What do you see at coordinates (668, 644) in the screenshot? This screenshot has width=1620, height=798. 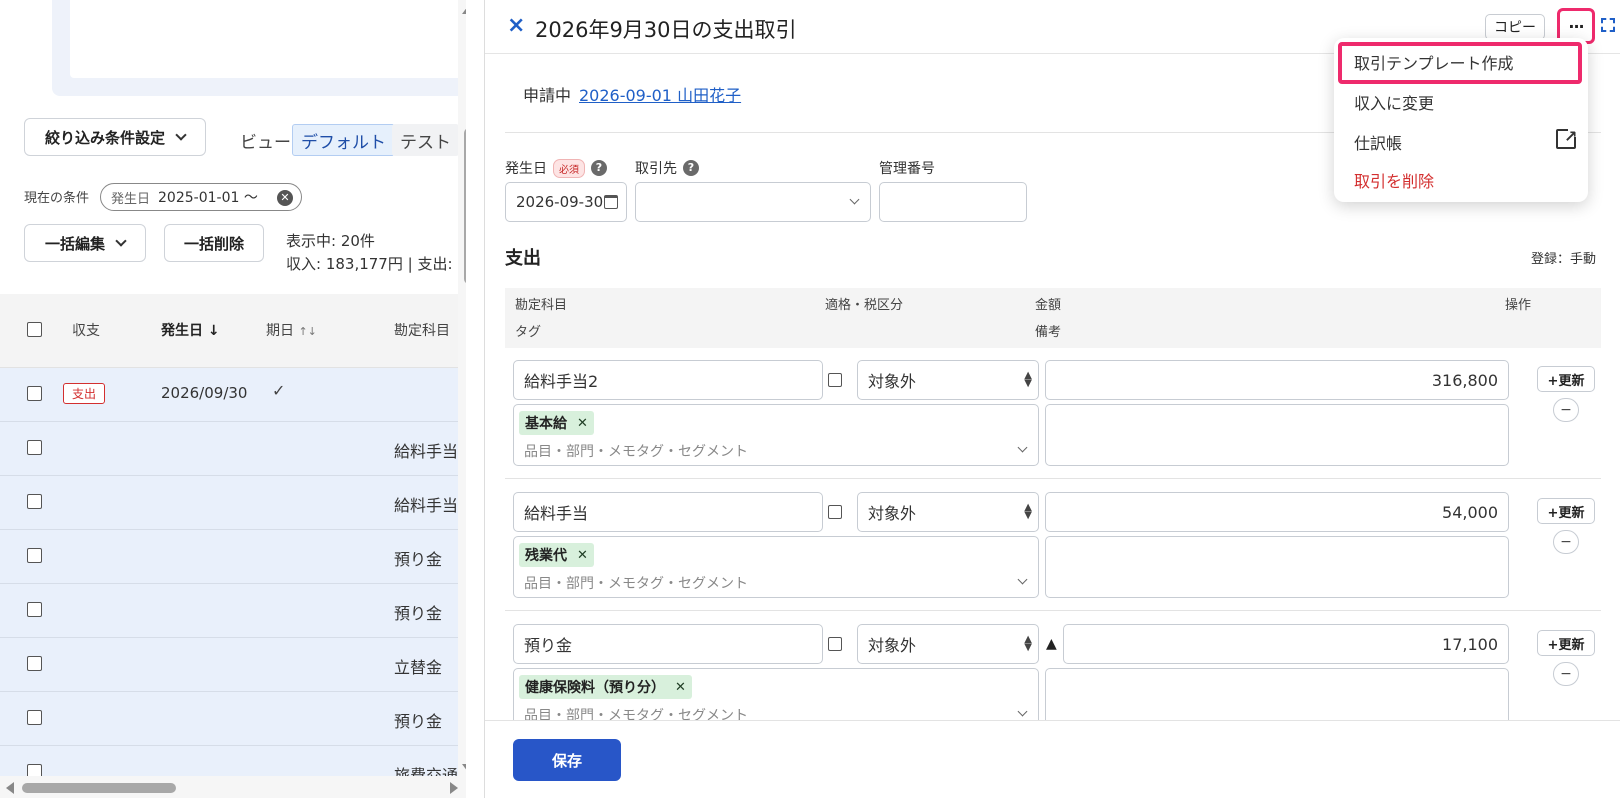 I see `account-input: 預り金` at bounding box center [668, 644].